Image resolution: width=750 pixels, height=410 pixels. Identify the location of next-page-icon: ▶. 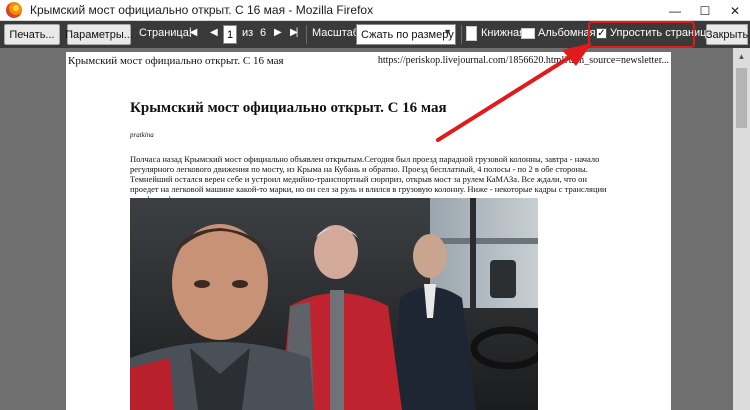
(278, 32).